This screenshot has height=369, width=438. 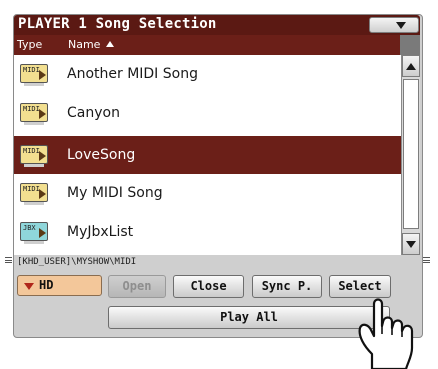 What do you see at coordinates (93, 113) in the screenshot?
I see `file-name: Canyon` at bounding box center [93, 113].